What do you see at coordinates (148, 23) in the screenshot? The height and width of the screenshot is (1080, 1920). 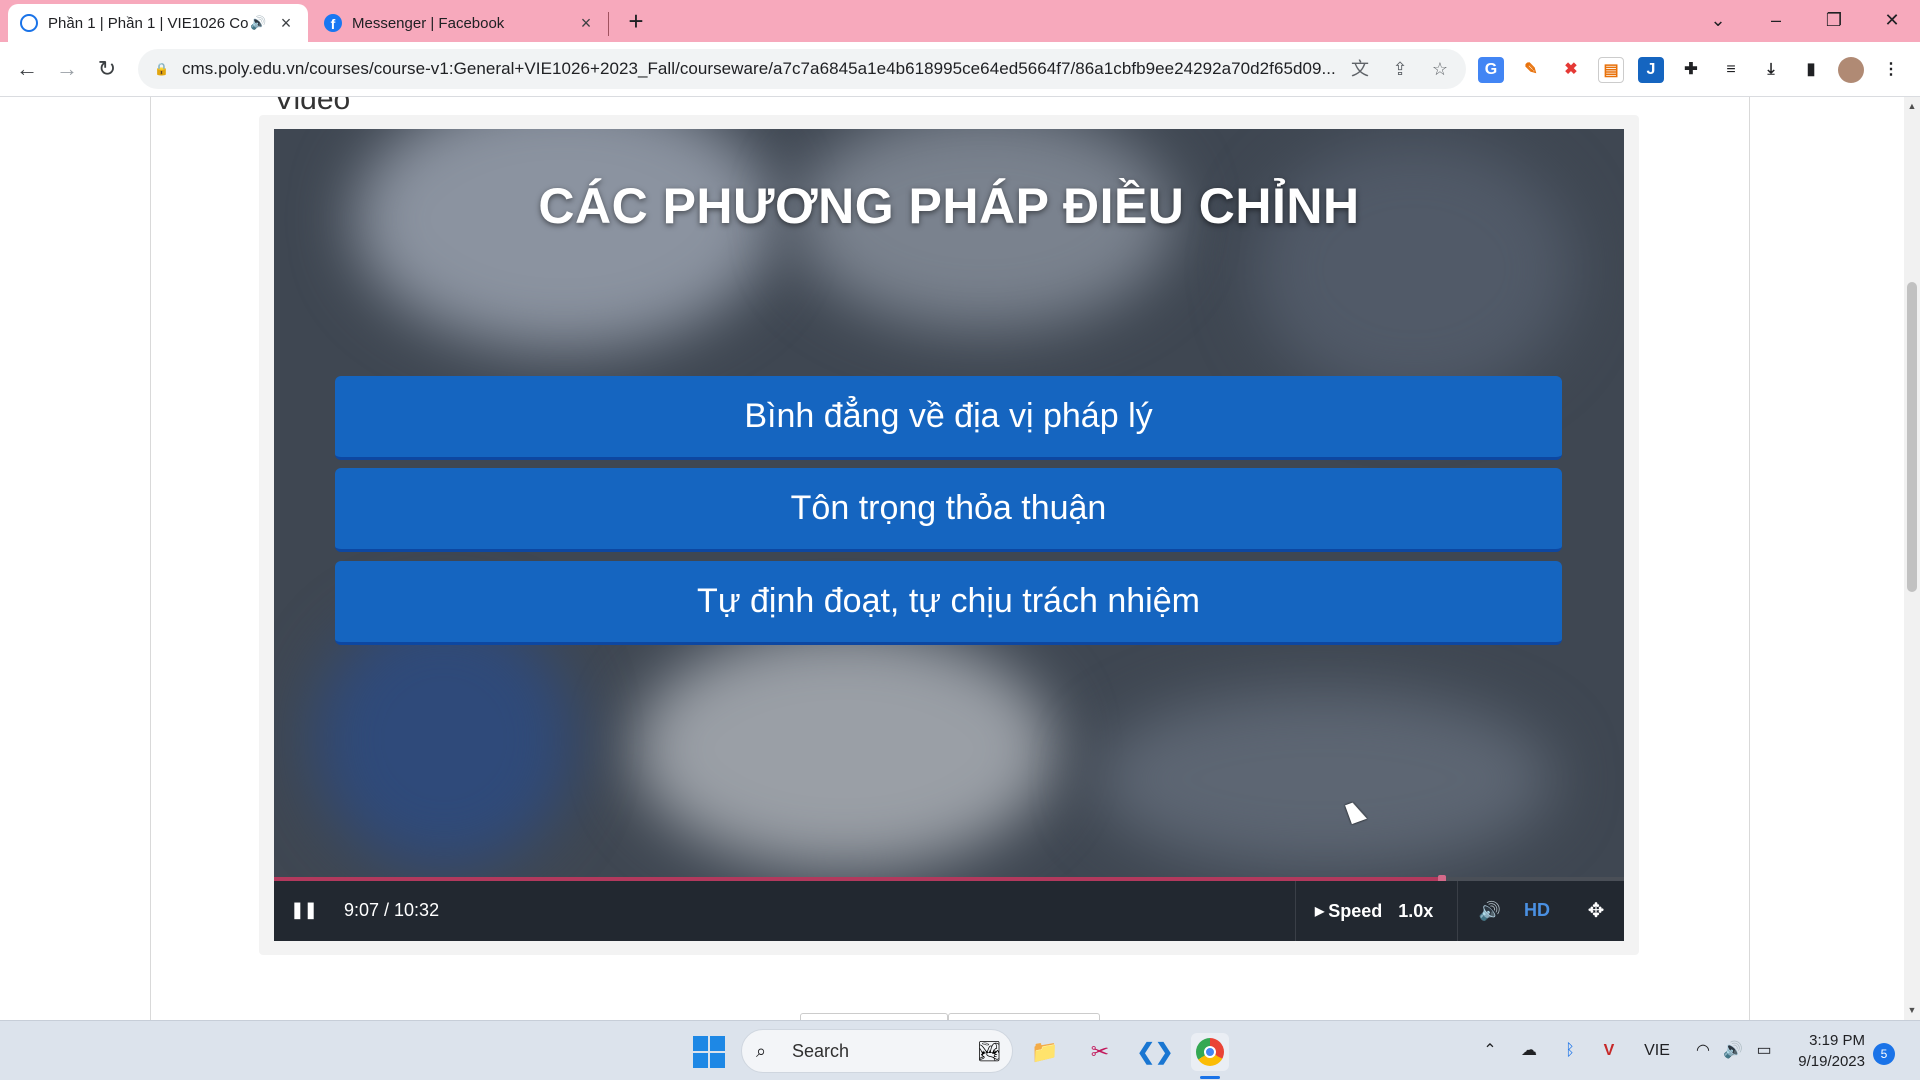 I see `tab-title: Phần 1 | Phần 1 | VIE1026 Co` at bounding box center [148, 23].